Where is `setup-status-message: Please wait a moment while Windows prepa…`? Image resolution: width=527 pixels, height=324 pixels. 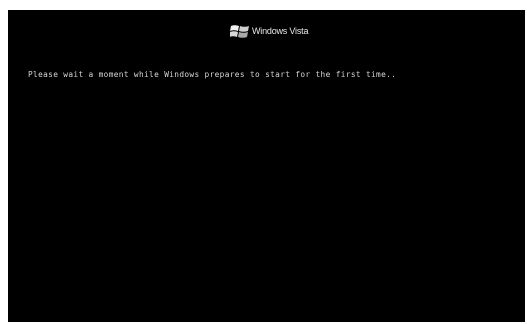 setup-status-message: Please wait a moment while Windows prepa… is located at coordinates (212, 74).